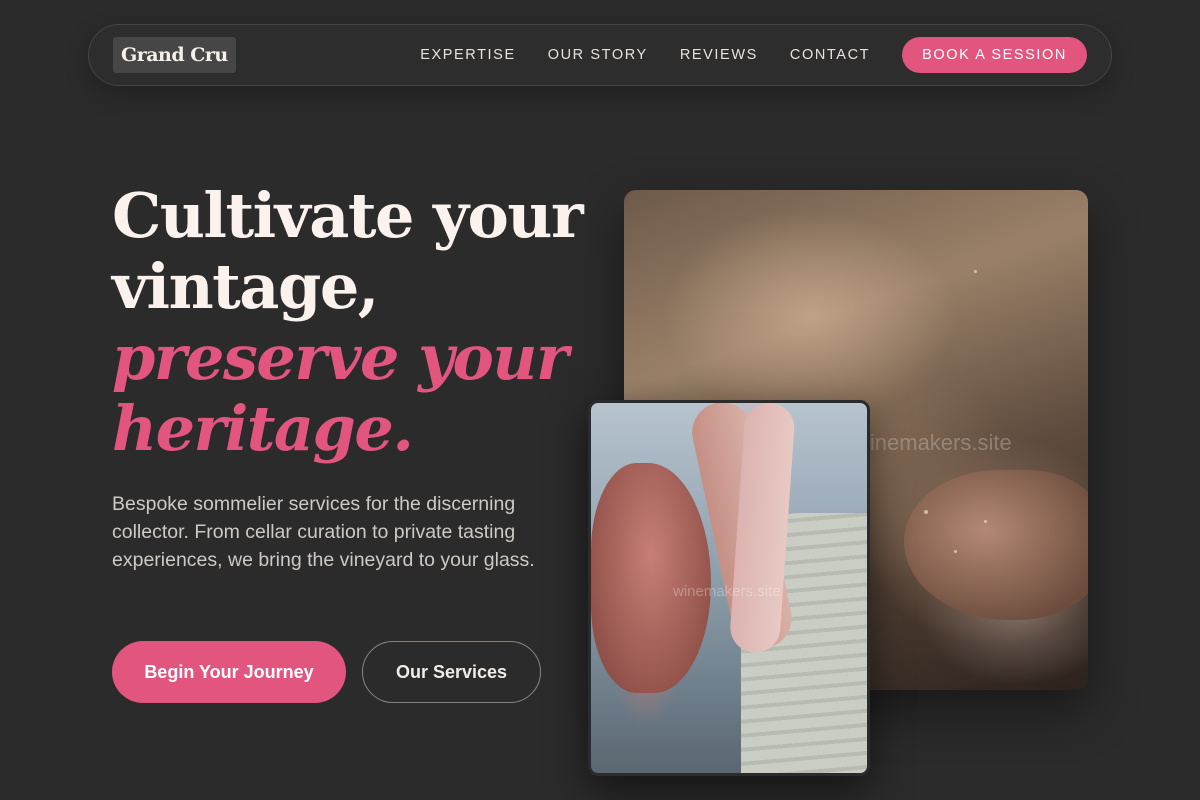 This screenshot has width=1200, height=800. What do you see at coordinates (348, 215) in the screenshot?
I see `headline-line-1: Cultivate your` at bounding box center [348, 215].